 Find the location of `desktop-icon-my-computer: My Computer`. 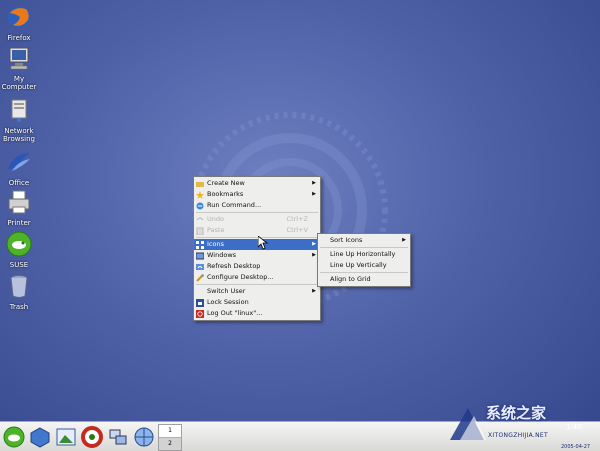

desktop-icon-my-computer: My Computer is located at coordinates (19, 68).